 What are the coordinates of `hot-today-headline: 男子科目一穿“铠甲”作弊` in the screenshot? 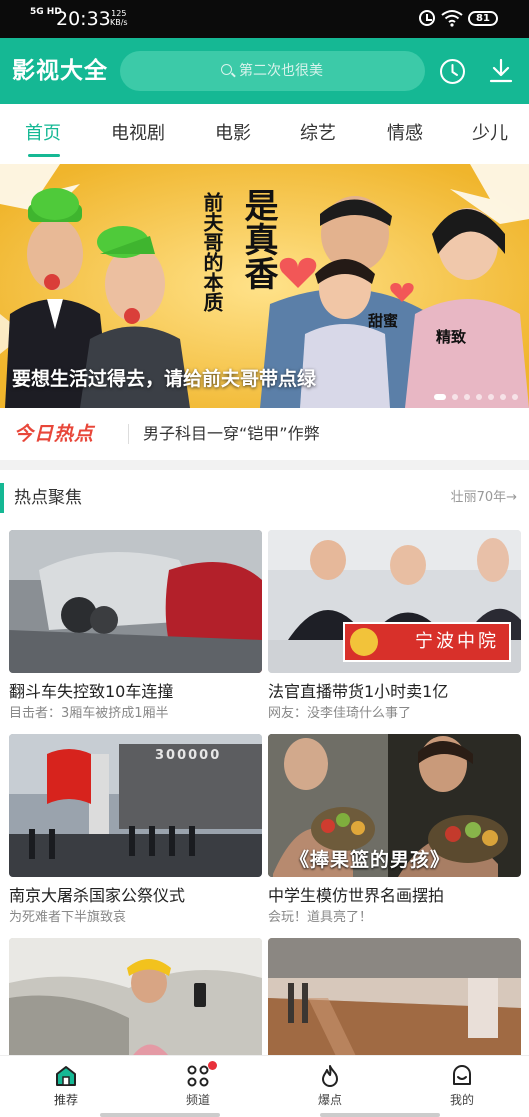 It's located at (231, 434).